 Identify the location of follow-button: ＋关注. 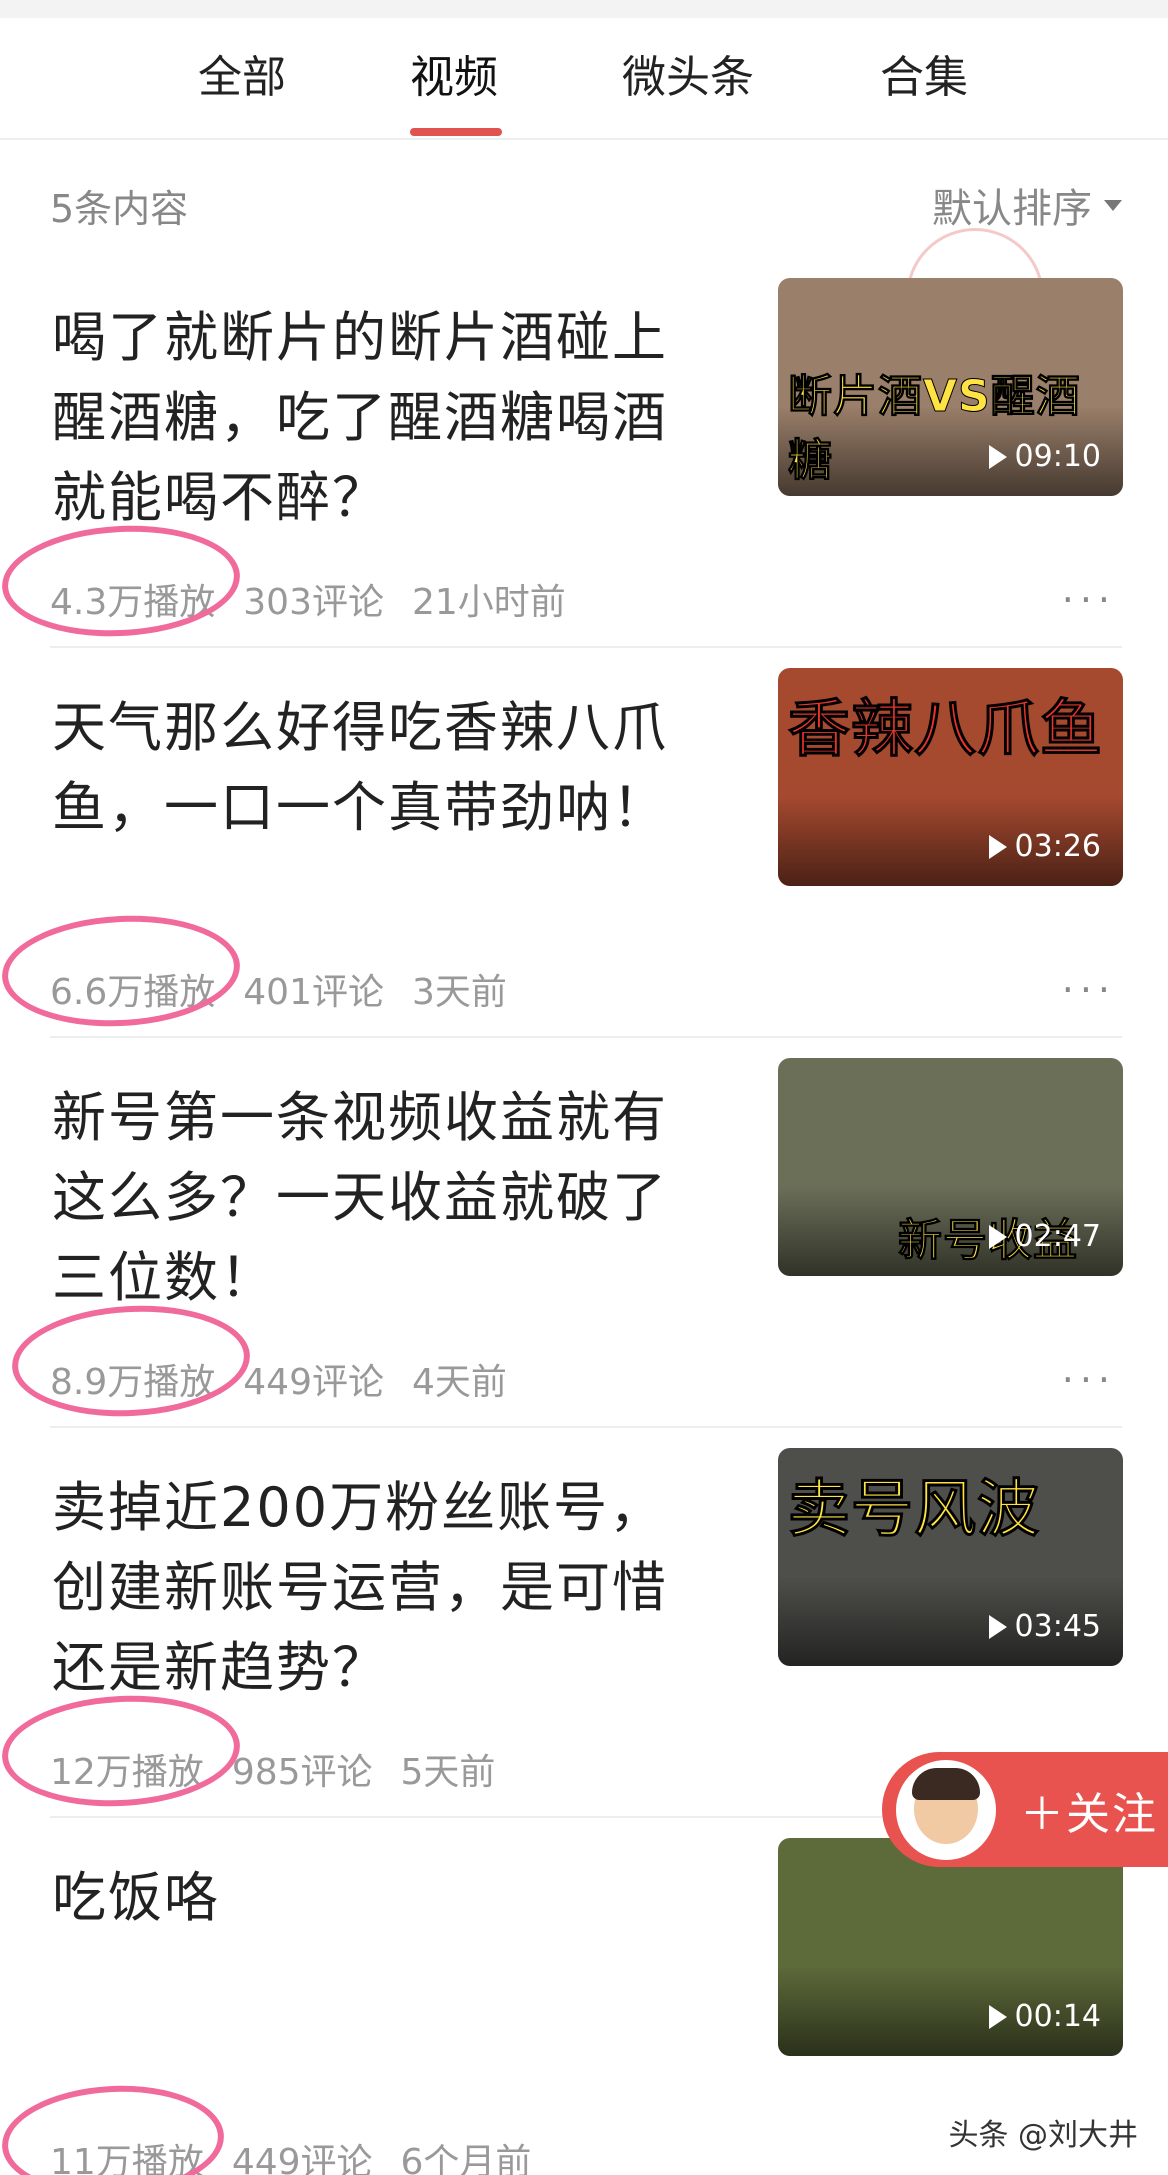
(1025, 1809).